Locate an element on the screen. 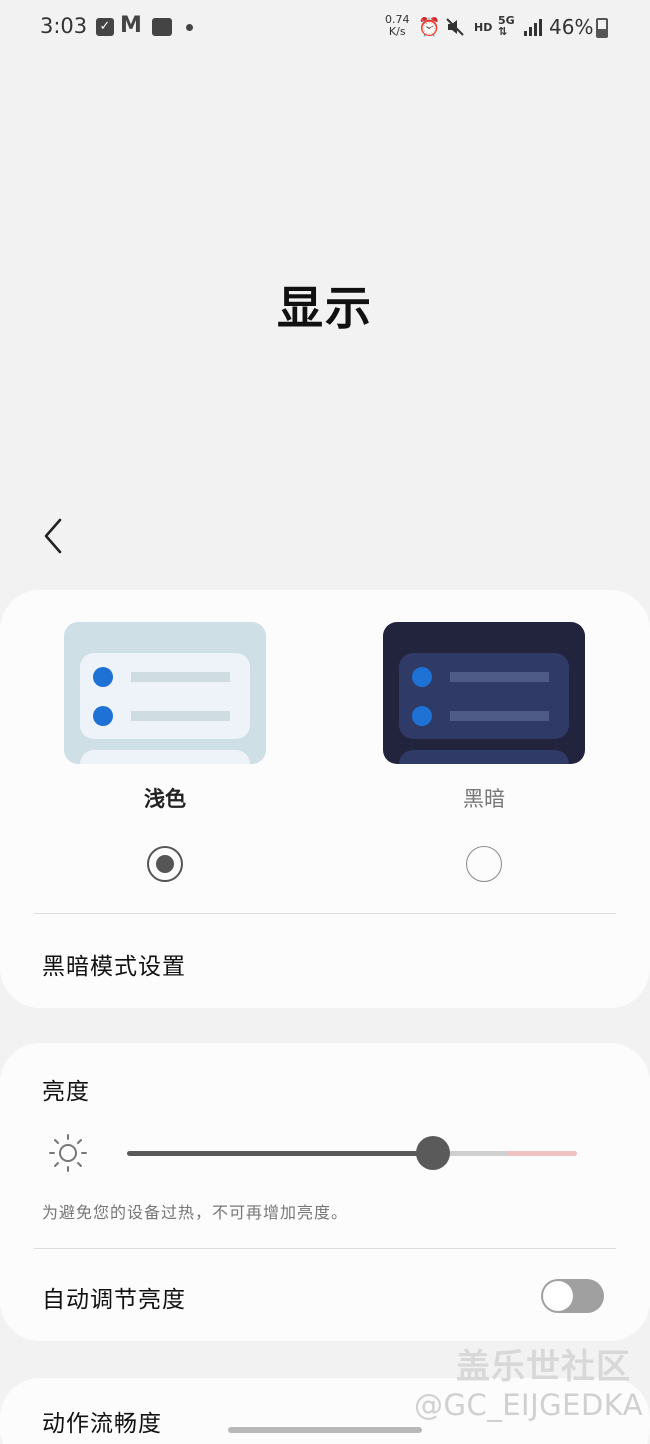 This screenshot has height=1444, width=650. slider-fill is located at coordinates (280, 1153).